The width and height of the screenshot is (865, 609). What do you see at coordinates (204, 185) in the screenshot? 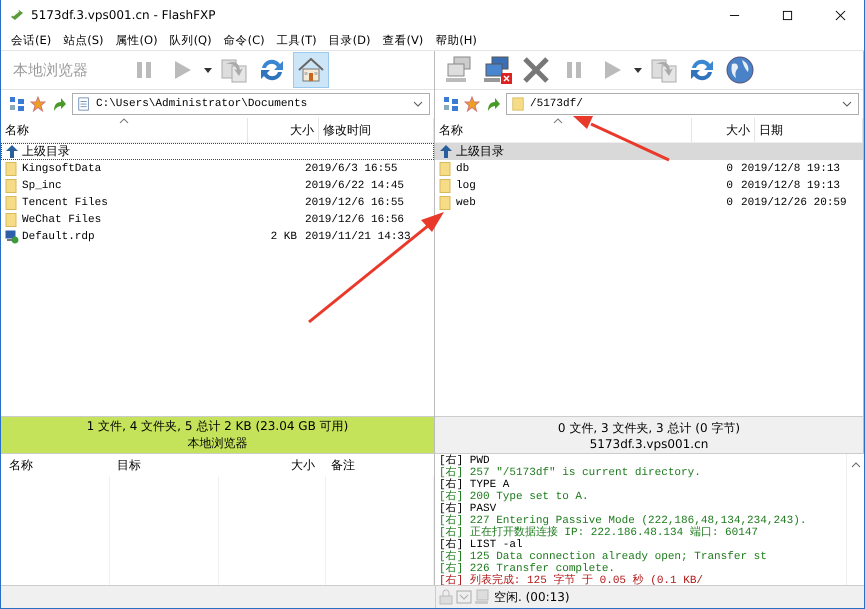
I see `file-row: Sp_inc 2019/6/22 14:45` at bounding box center [204, 185].